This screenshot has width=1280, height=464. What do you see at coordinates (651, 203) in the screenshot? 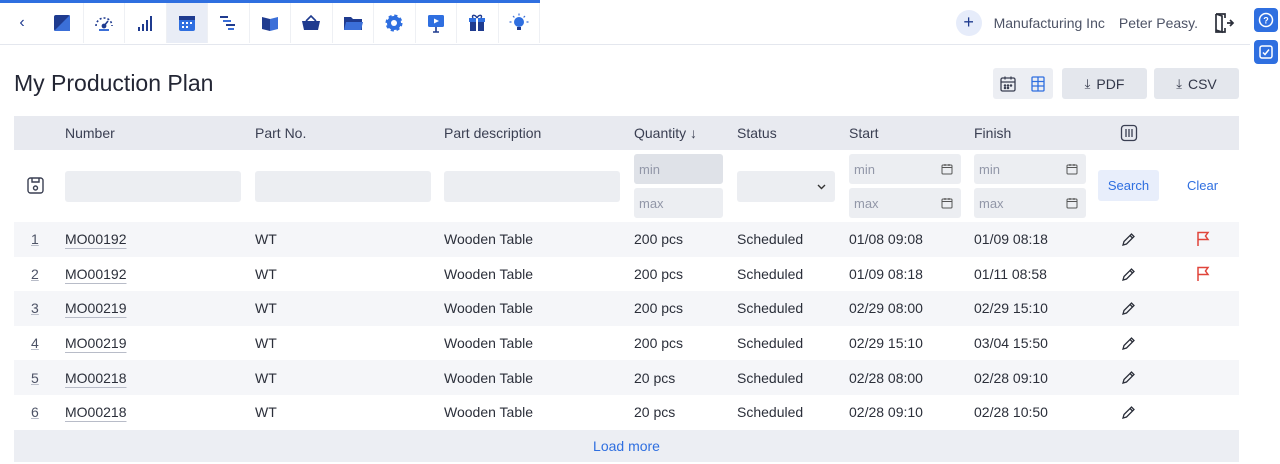
I see `quantity-max-placeholder: max` at bounding box center [651, 203].